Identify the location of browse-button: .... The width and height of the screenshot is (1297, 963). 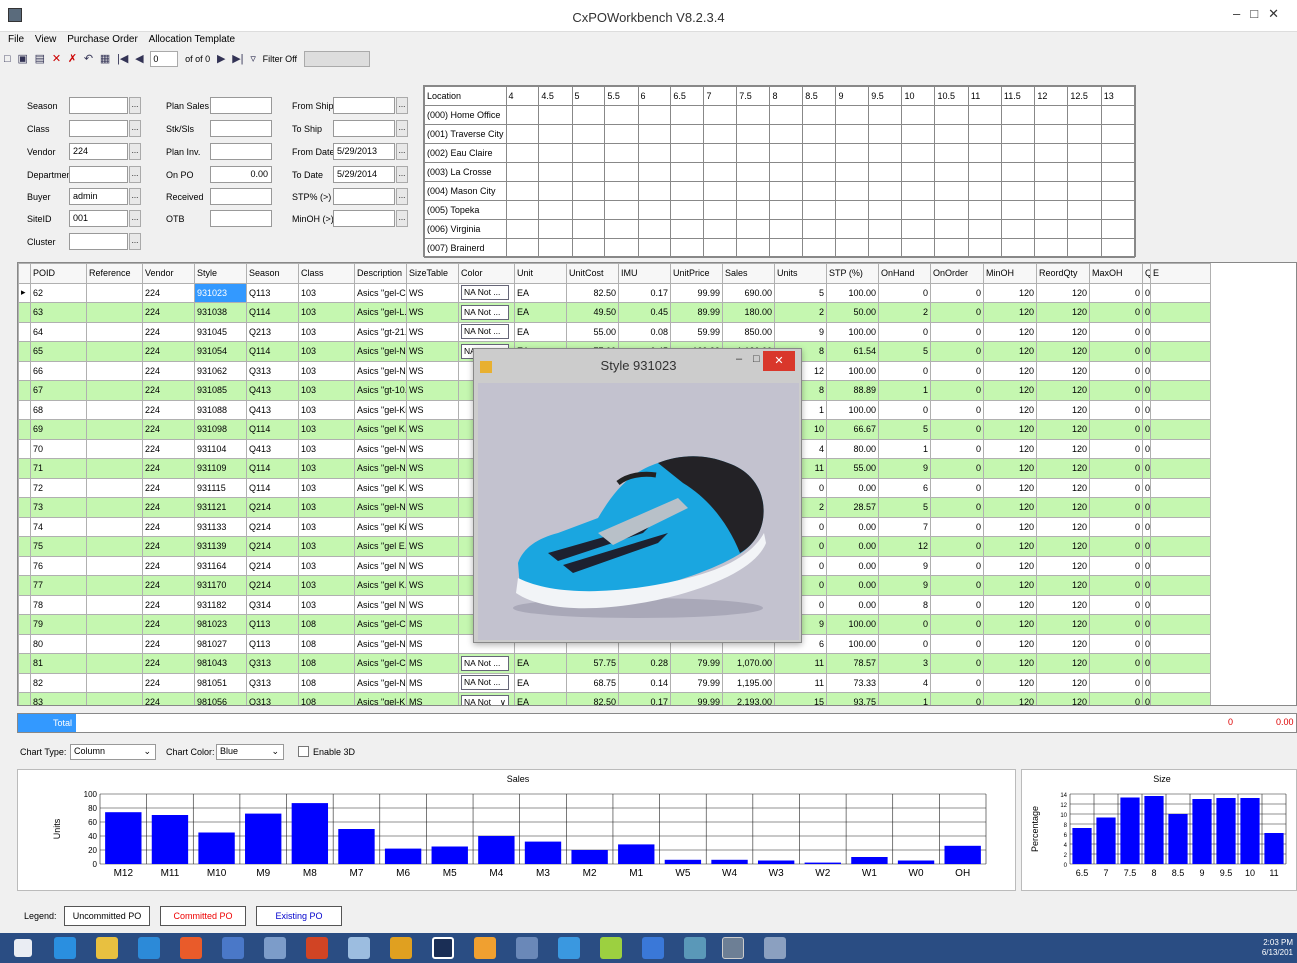
(402, 174).